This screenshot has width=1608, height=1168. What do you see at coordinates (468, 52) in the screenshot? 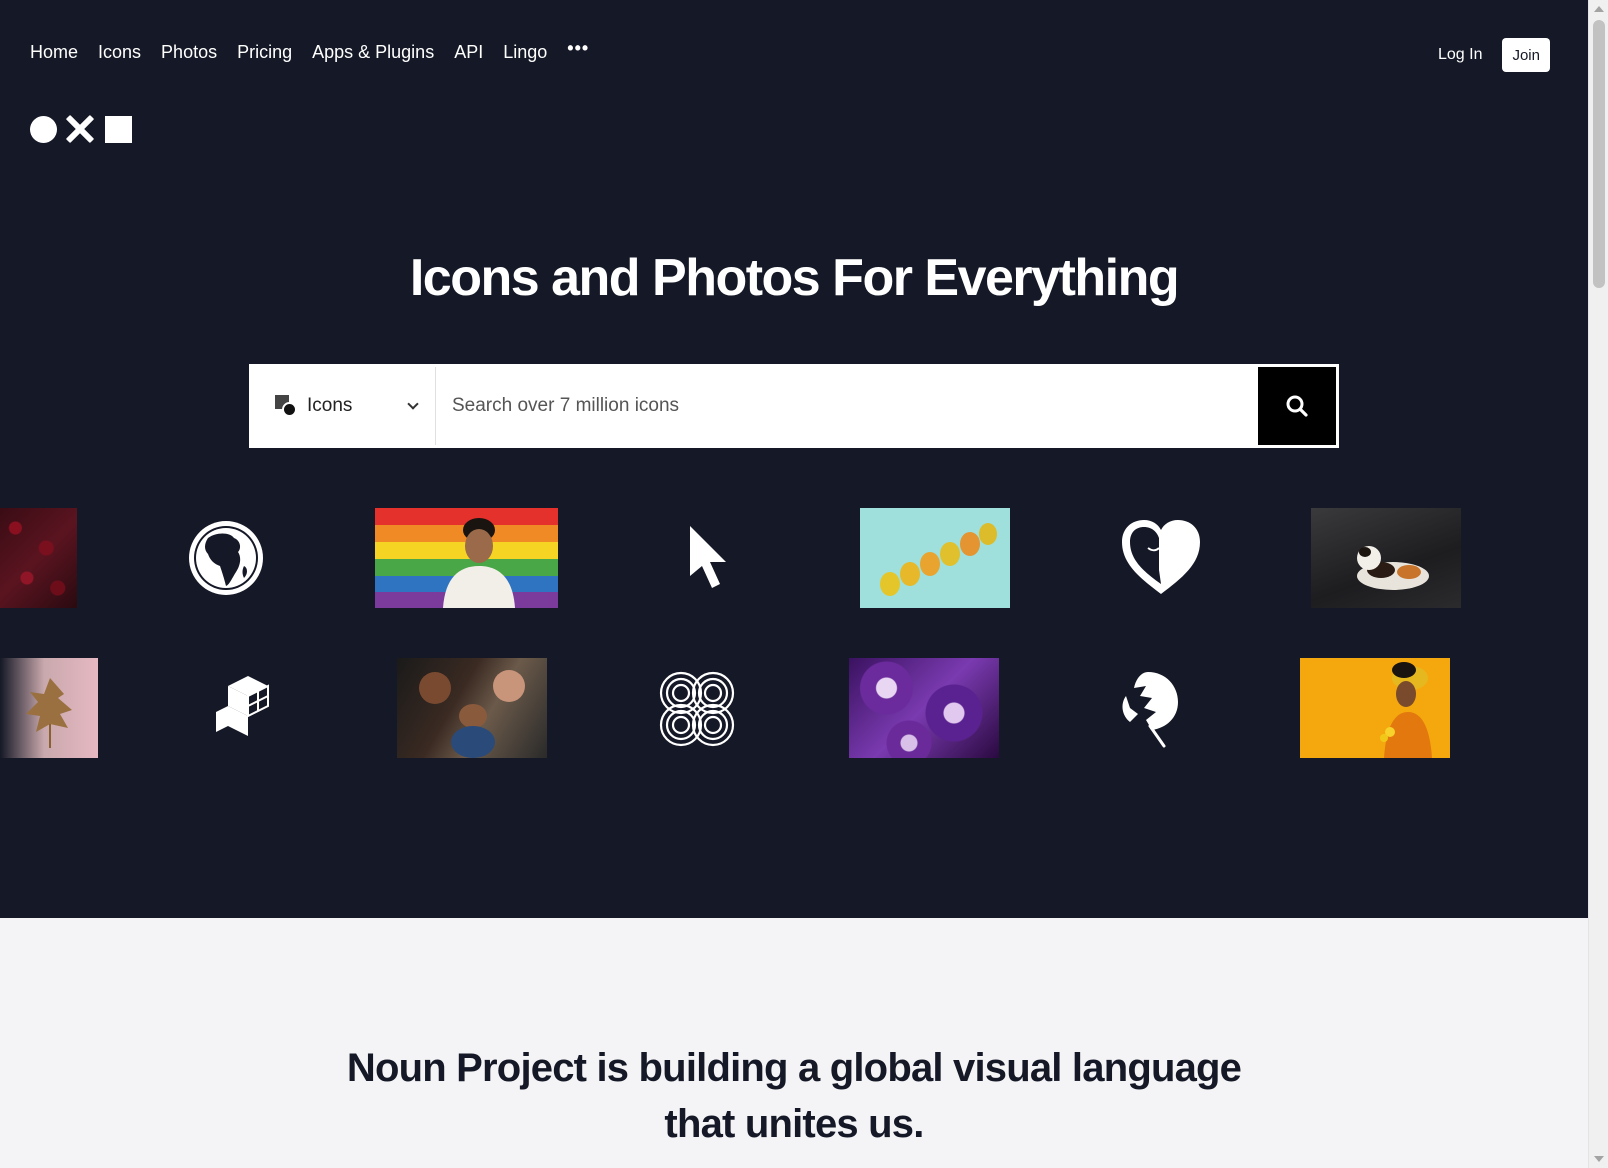
I see `nav-api-link: API` at bounding box center [468, 52].